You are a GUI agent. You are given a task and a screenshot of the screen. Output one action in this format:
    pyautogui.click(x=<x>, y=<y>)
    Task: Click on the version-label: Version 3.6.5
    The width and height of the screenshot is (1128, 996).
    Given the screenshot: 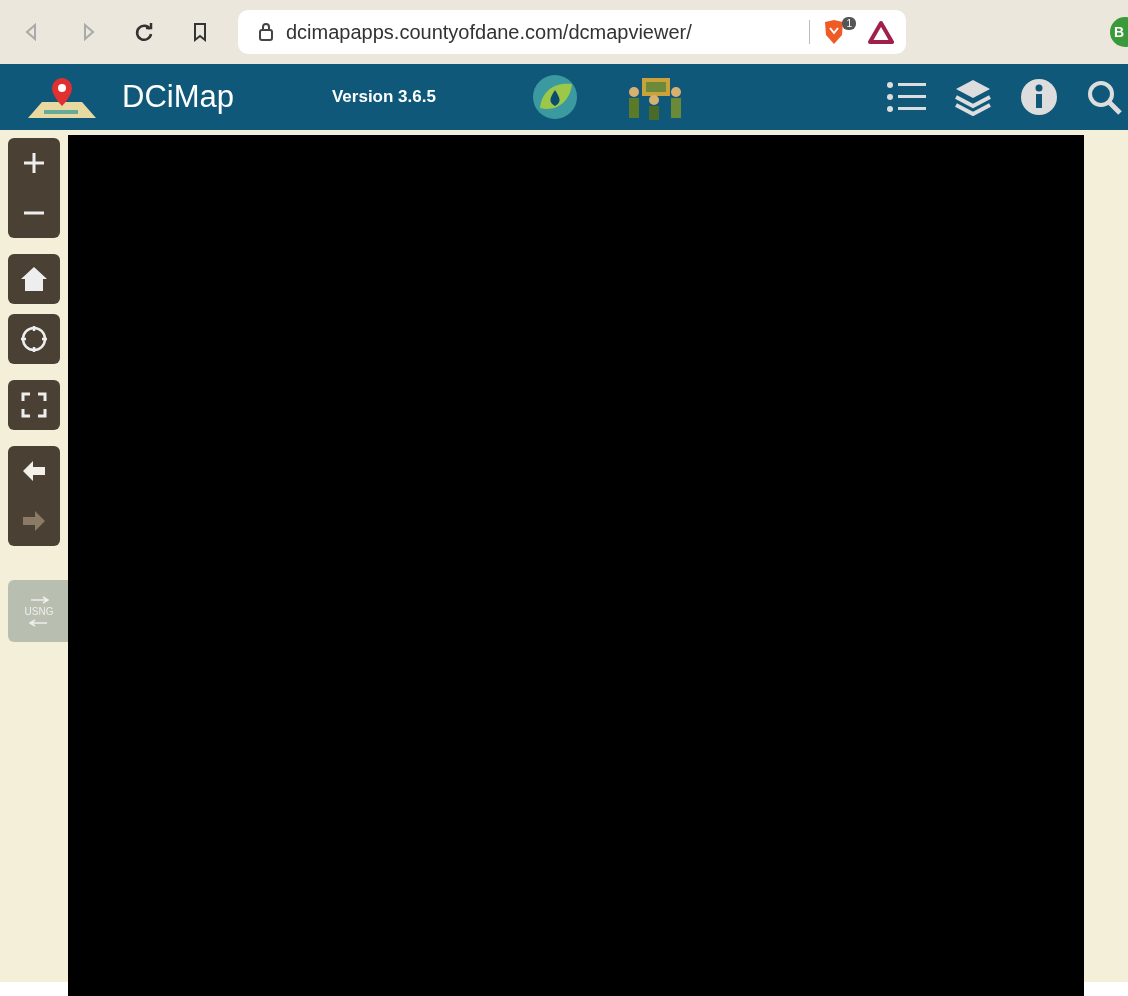 What is the action you would take?
    pyautogui.click(x=383, y=97)
    